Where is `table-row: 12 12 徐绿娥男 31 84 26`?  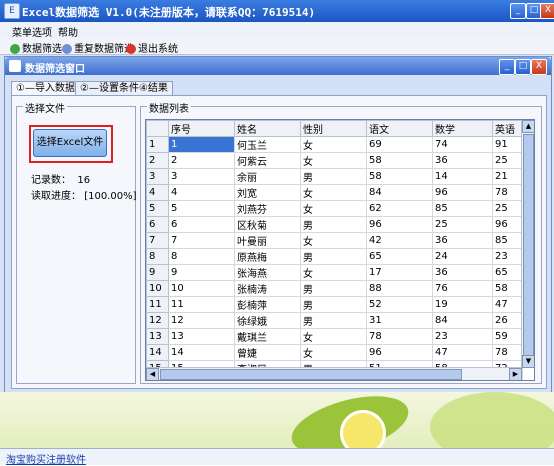 table-row: 12 12 徐绿娥男 31 84 26 is located at coordinates (334, 320).